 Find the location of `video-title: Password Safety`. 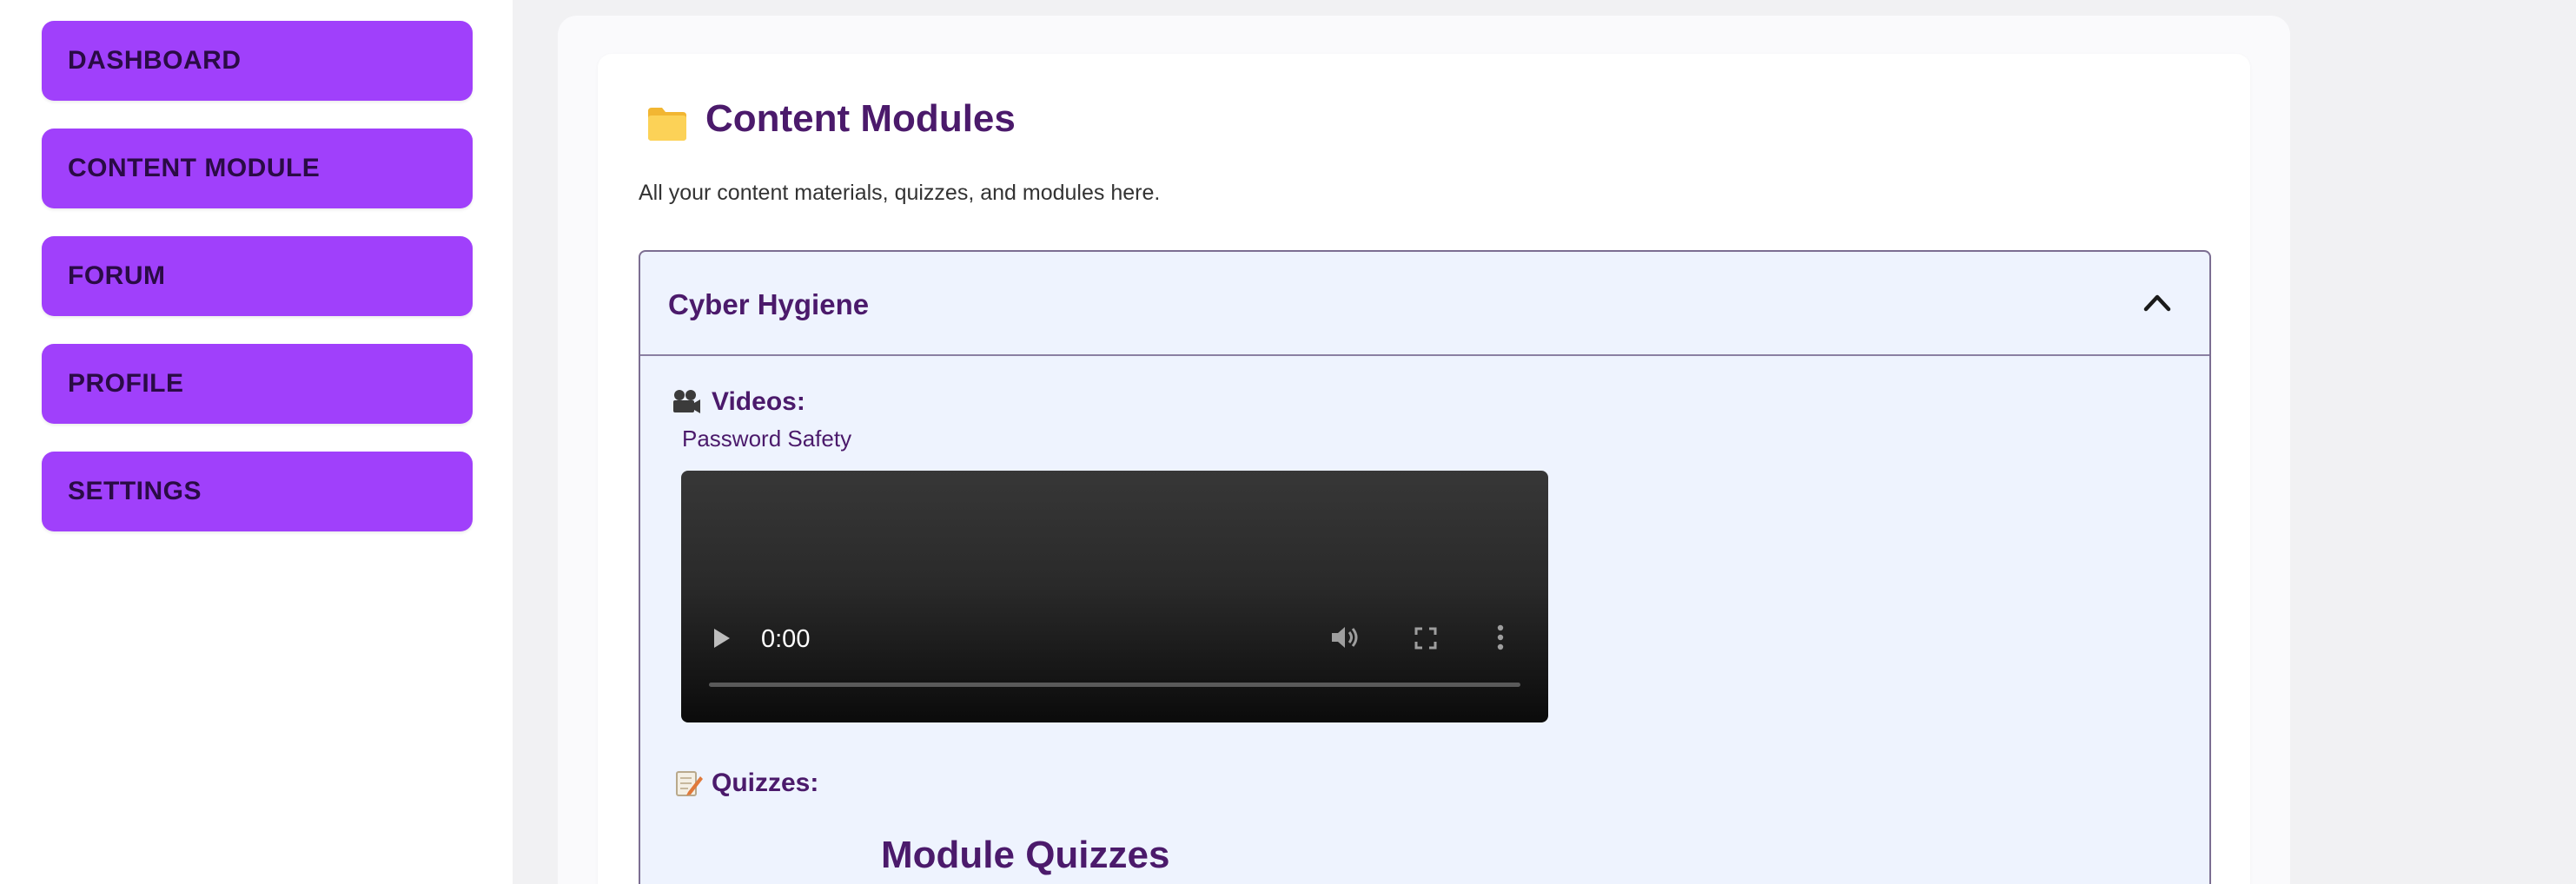

video-title: Password Safety is located at coordinates (767, 439).